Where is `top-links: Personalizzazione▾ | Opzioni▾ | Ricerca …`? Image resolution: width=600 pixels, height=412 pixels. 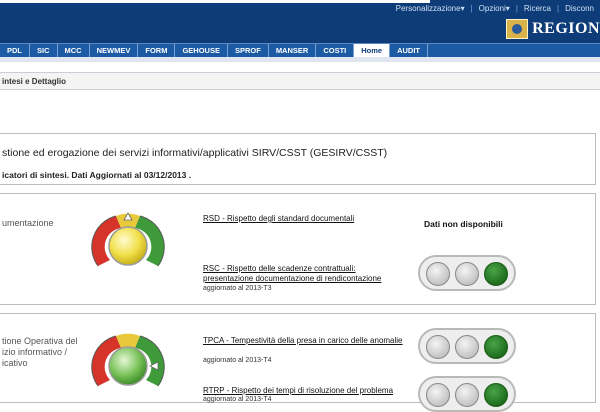 top-links: Personalizzazione▾ | Opzioni▾ | Ricerca … is located at coordinates (495, 8).